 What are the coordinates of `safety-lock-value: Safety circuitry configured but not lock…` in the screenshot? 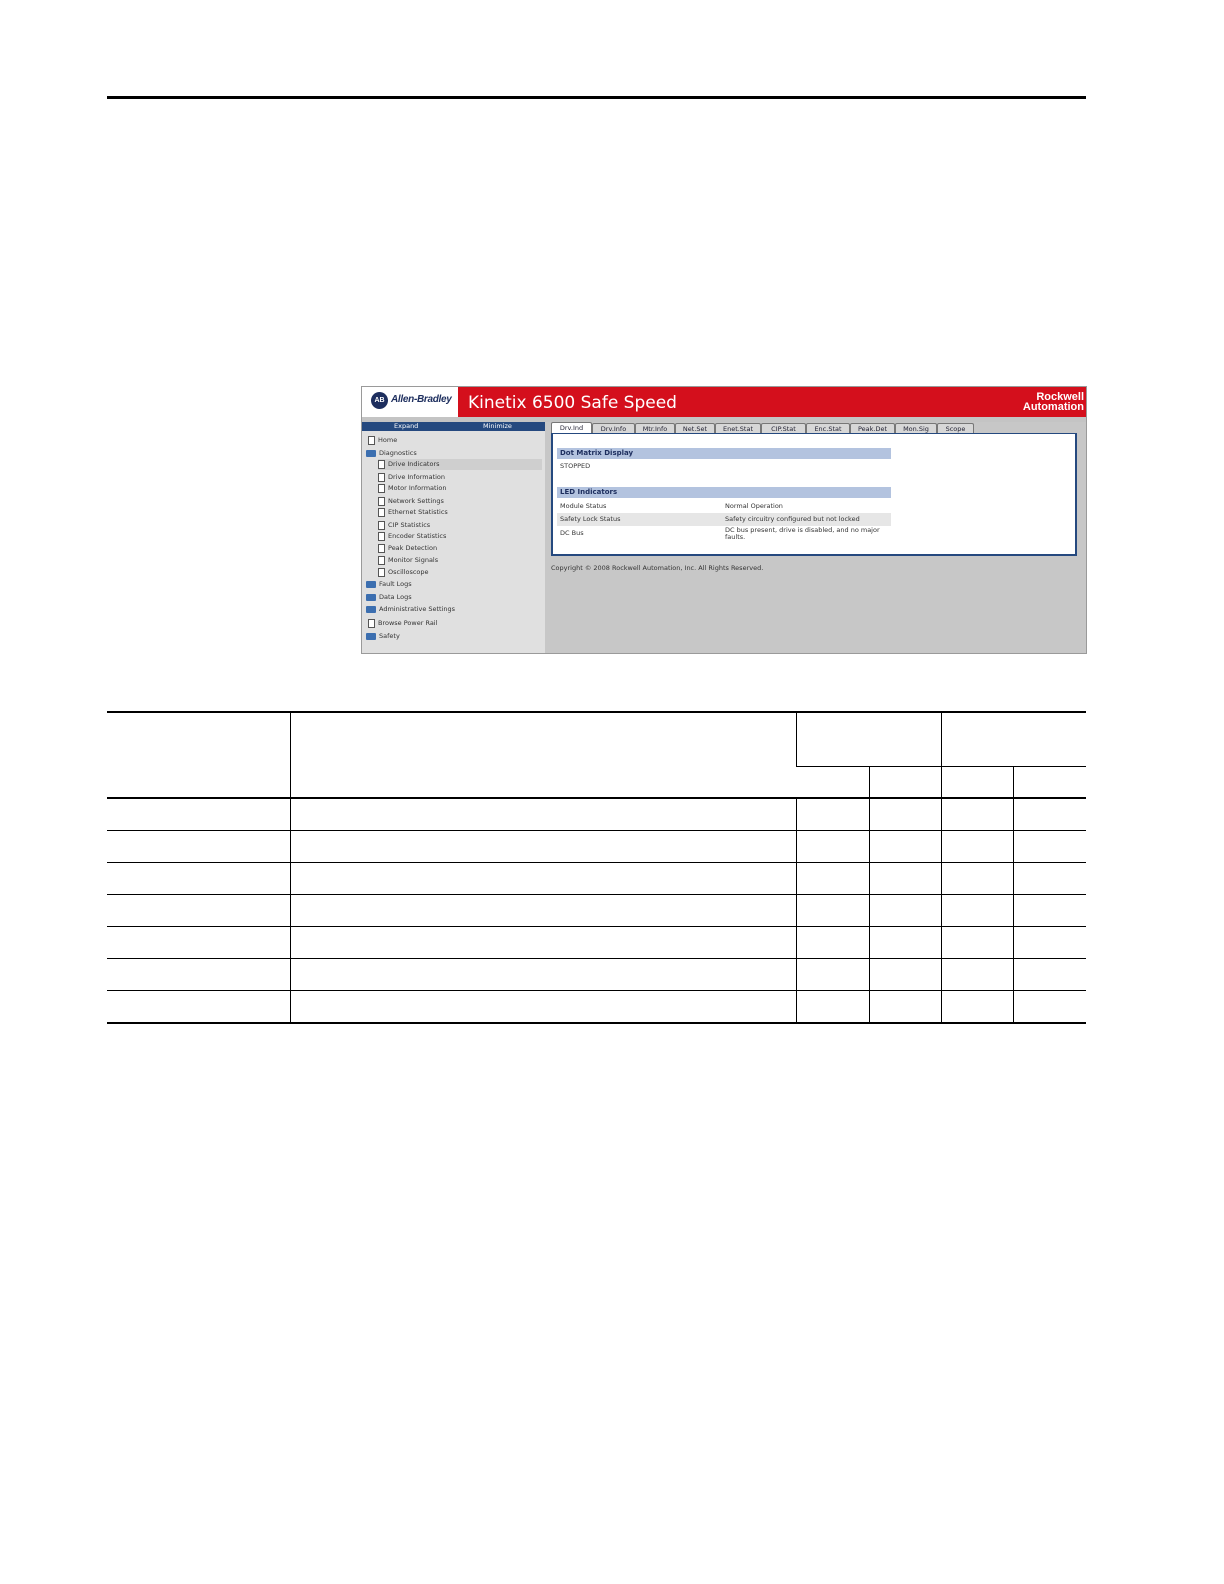 It's located at (792, 519).